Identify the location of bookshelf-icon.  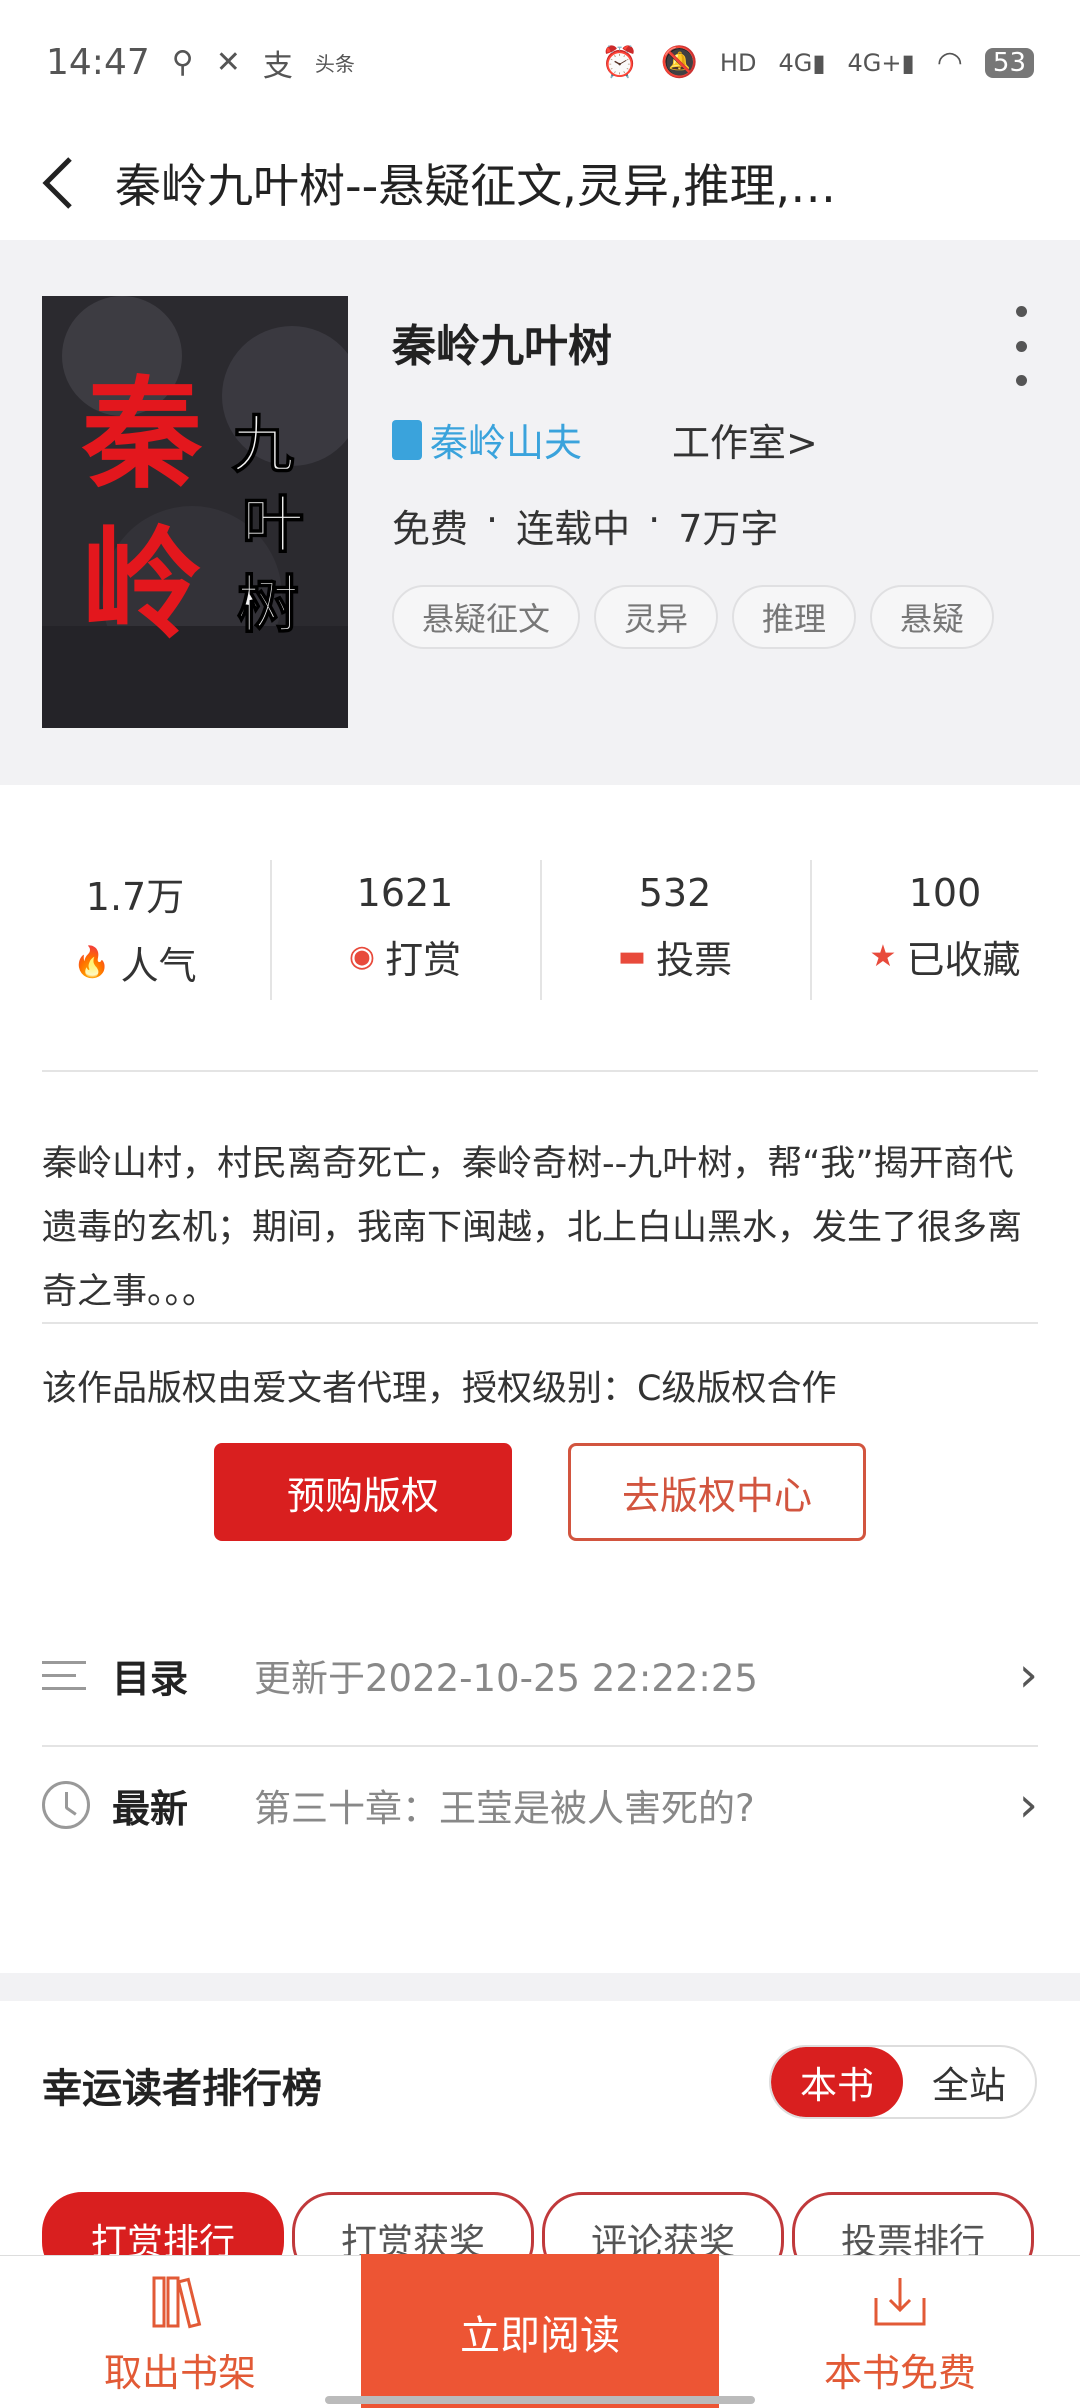
(177, 2302).